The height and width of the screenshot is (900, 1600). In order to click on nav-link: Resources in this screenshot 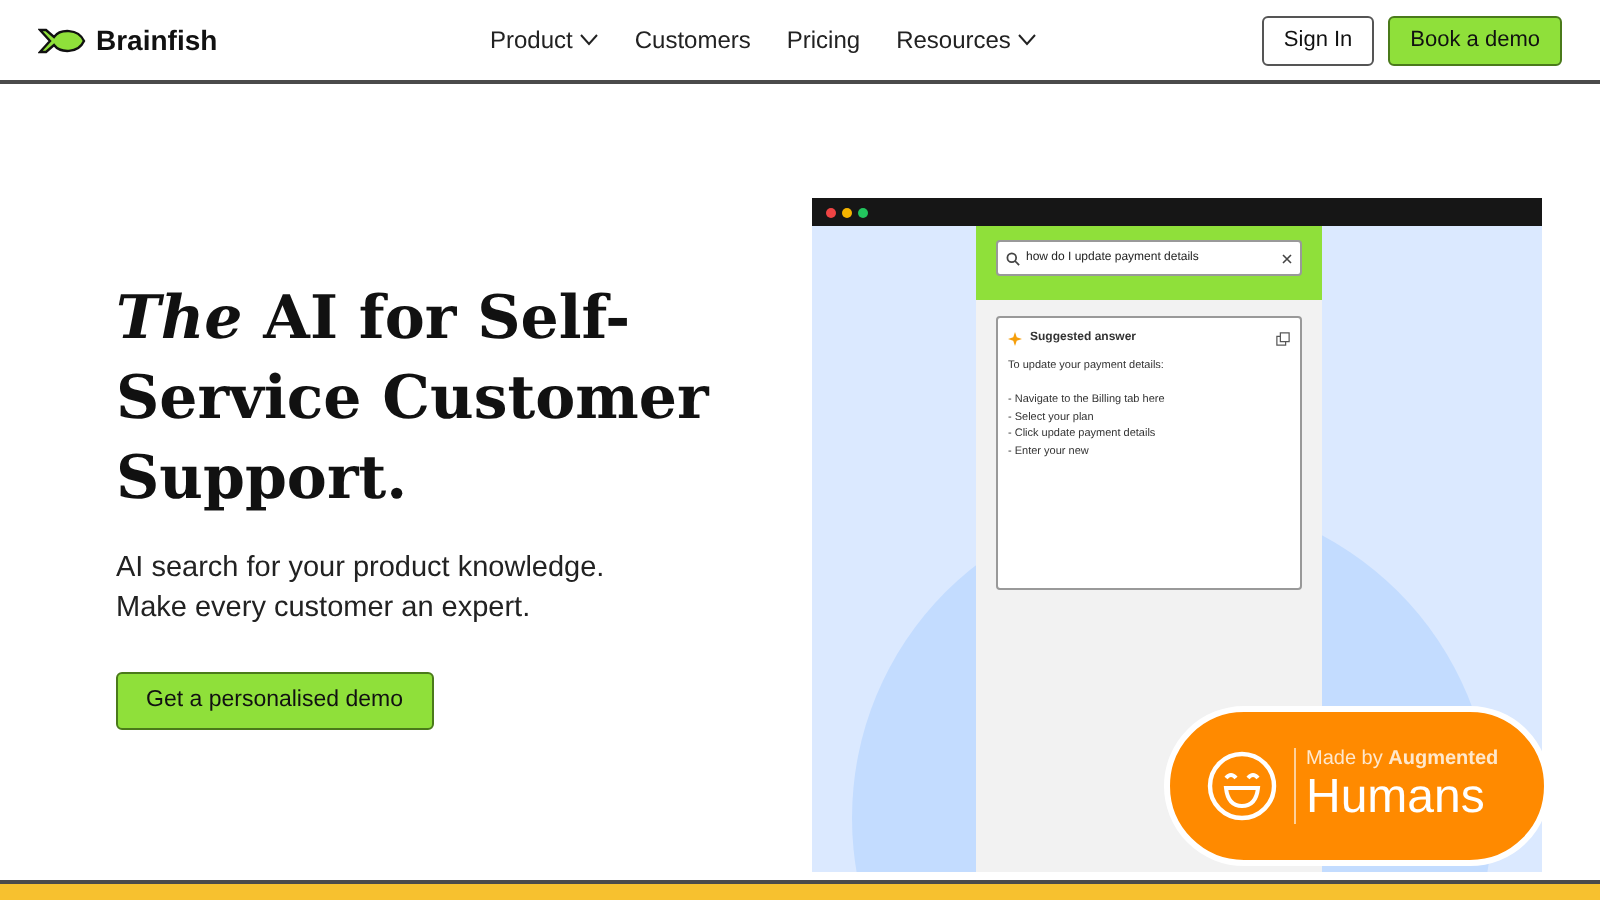, I will do `click(966, 40)`.